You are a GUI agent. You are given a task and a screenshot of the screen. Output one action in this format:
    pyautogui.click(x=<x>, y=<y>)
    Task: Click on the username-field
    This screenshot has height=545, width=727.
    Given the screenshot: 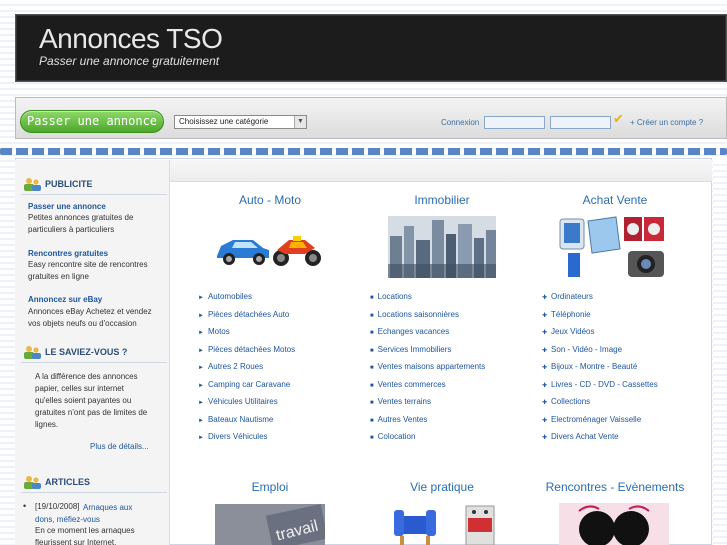 What is the action you would take?
    pyautogui.click(x=514, y=122)
    